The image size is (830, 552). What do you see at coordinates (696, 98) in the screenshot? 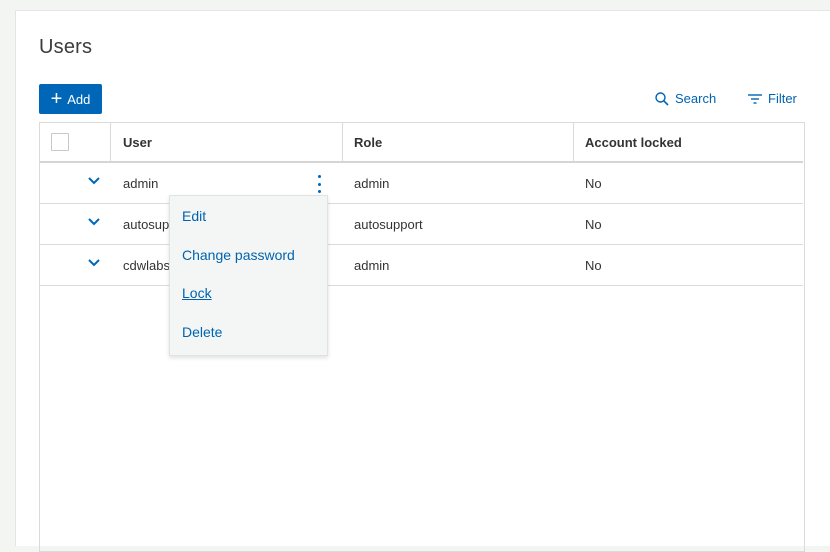
I see `search-label: Search` at bounding box center [696, 98].